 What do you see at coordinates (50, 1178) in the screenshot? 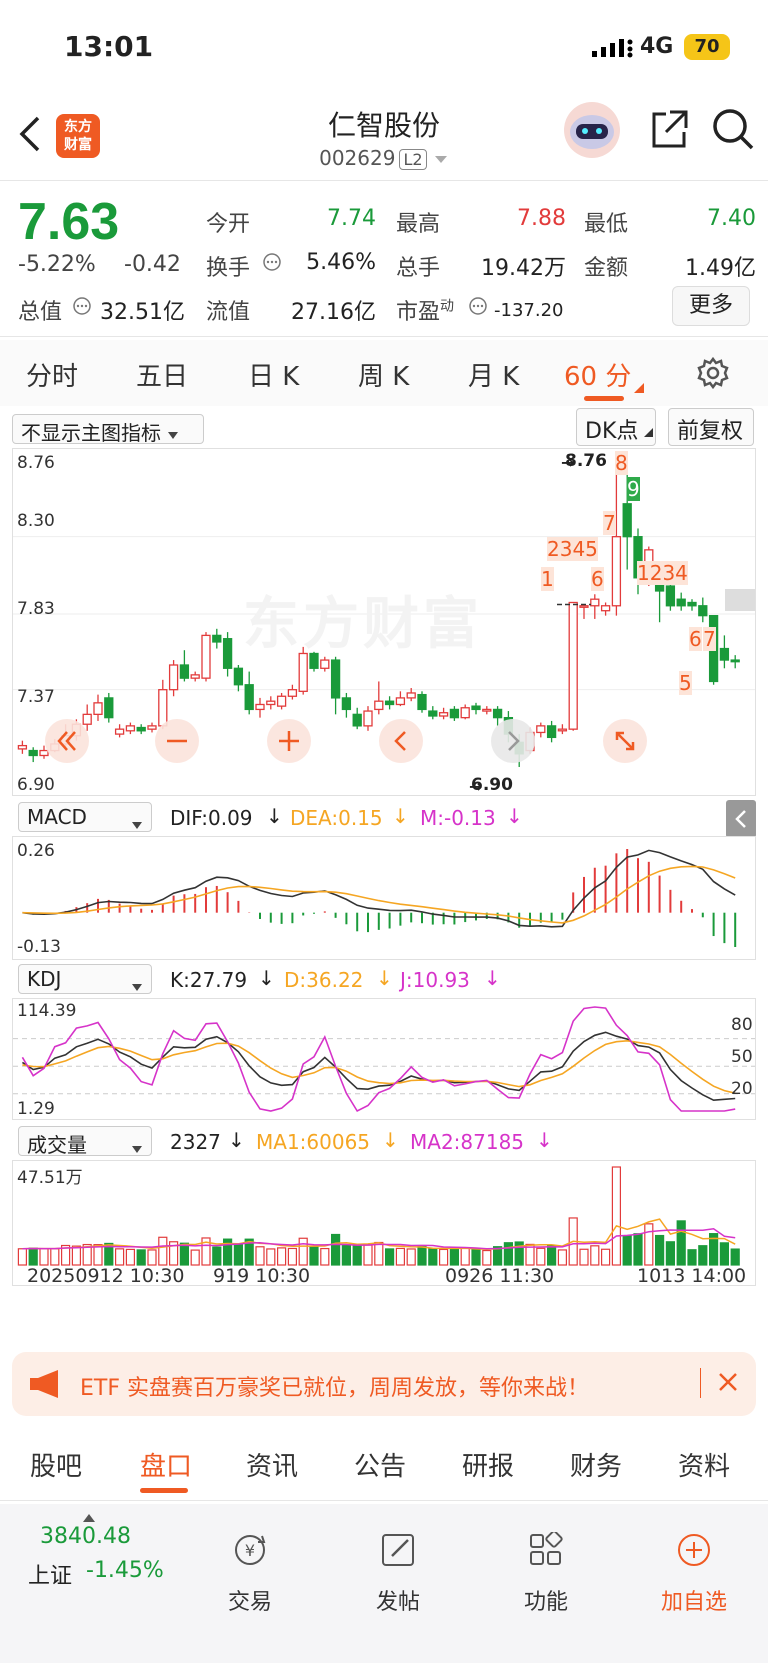
I see `volume-top-label: 47.51万` at bounding box center [50, 1178].